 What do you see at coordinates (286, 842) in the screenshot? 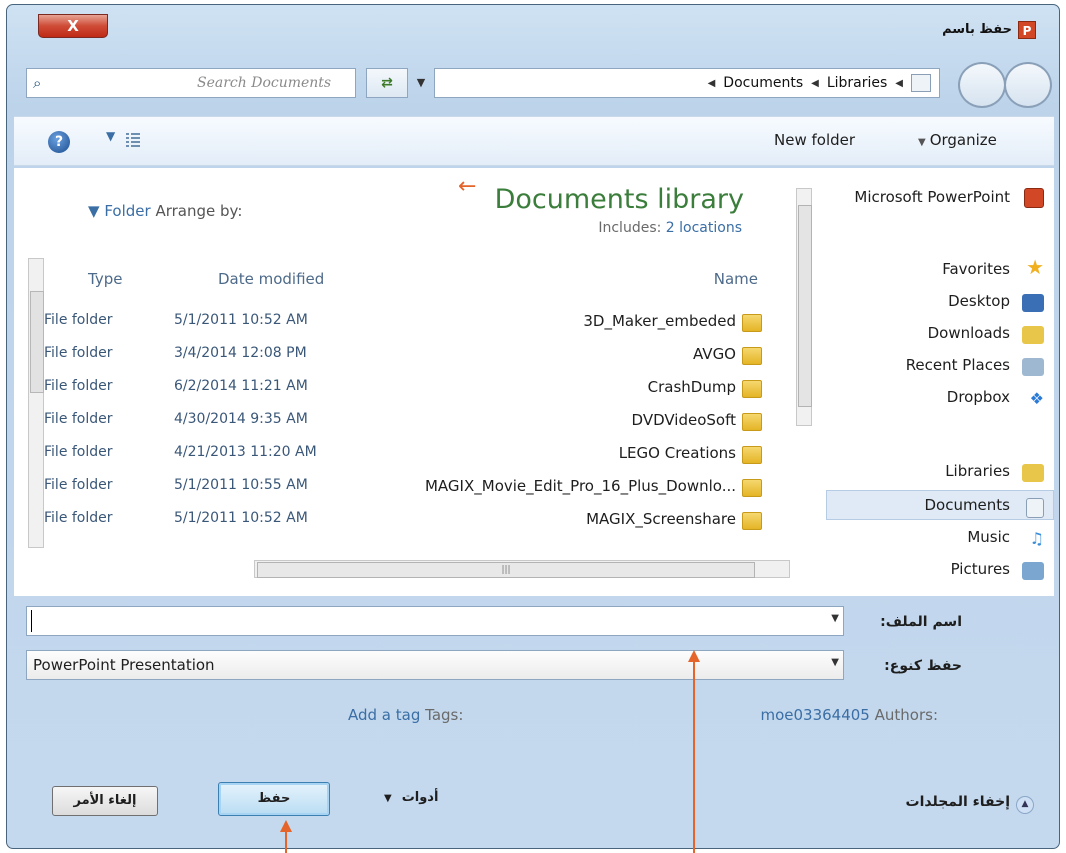
I see `arrow-line` at bounding box center [286, 842].